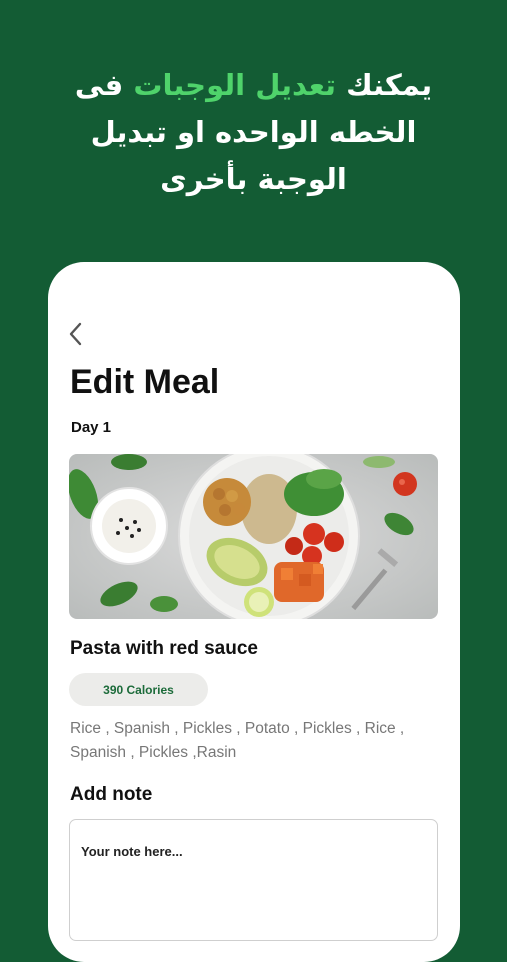 The image size is (507, 962). What do you see at coordinates (91, 427) in the screenshot?
I see `day-label: Day 1` at bounding box center [91, 427].